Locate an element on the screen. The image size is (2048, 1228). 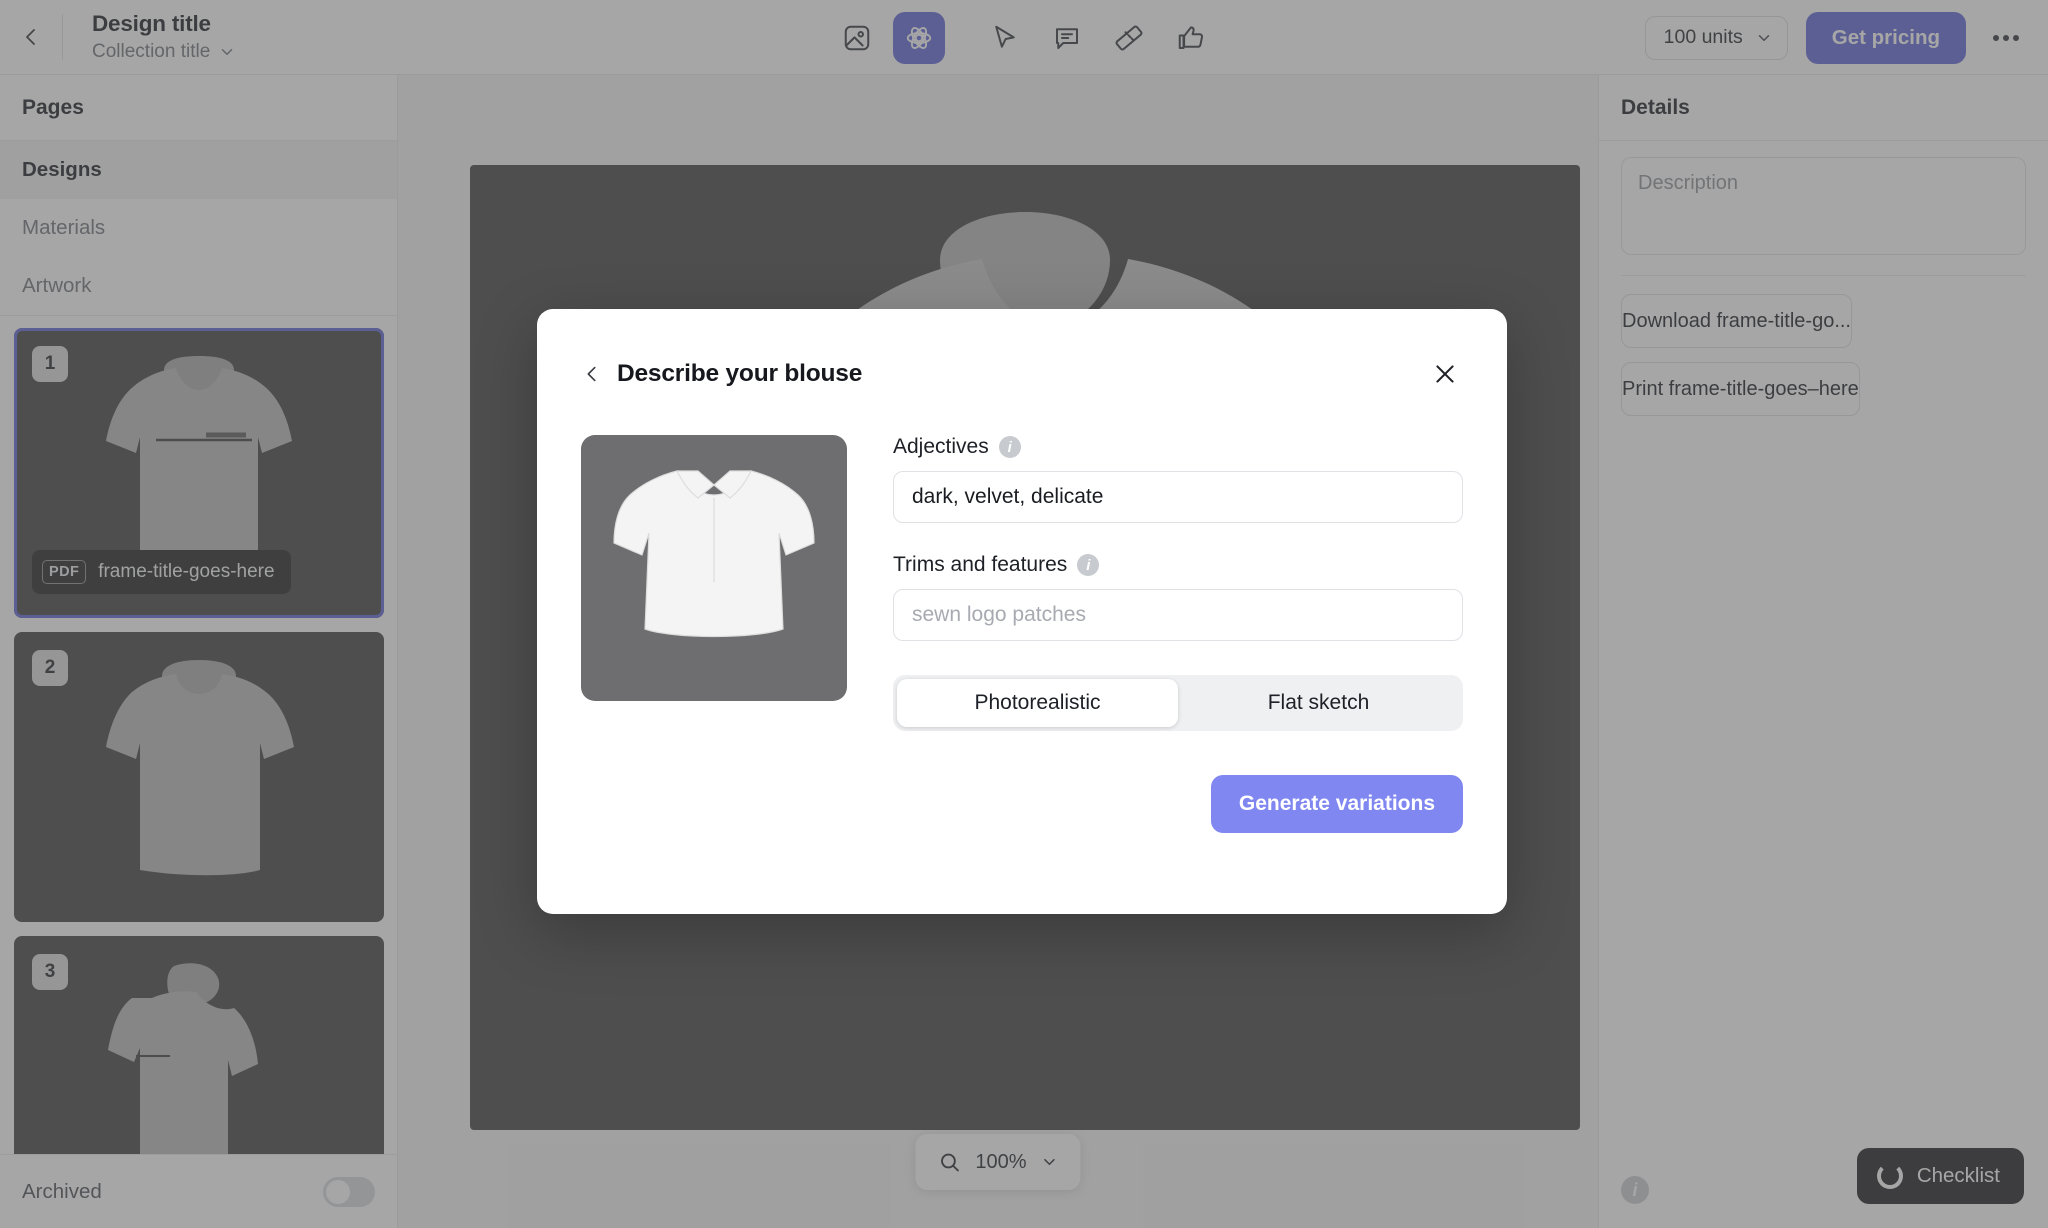
chevron-left-icon is located at coordinates (591, 374).